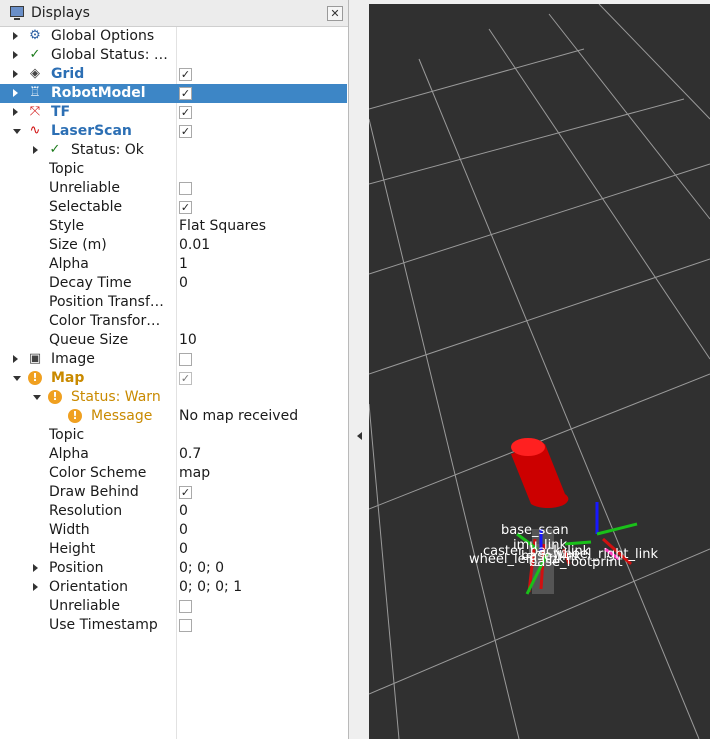  Describe the element at coordinates (188, 340) in the screenshot. I see `tree-value-laserscan-queue: 10` at that location.